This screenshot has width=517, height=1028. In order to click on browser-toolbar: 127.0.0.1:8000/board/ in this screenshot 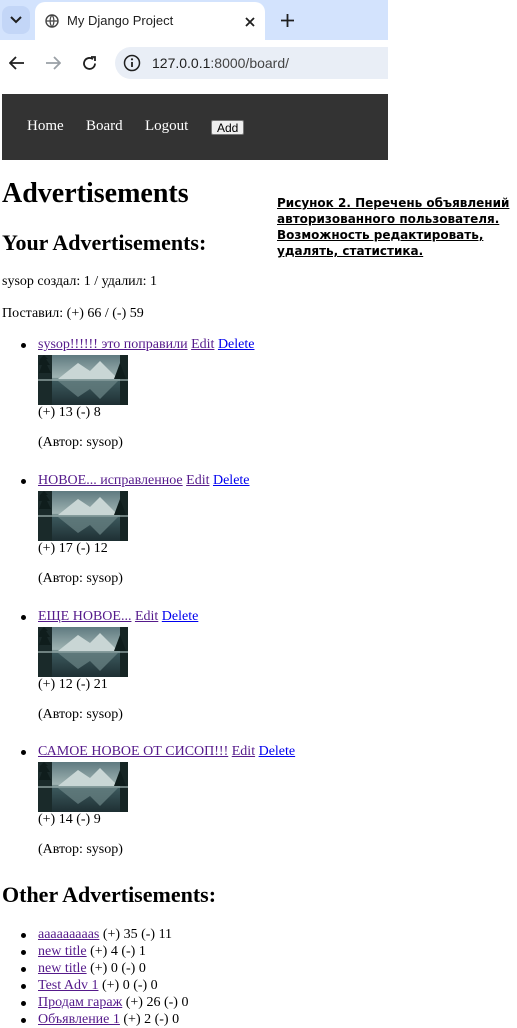, I will do `click(194, 63)`.